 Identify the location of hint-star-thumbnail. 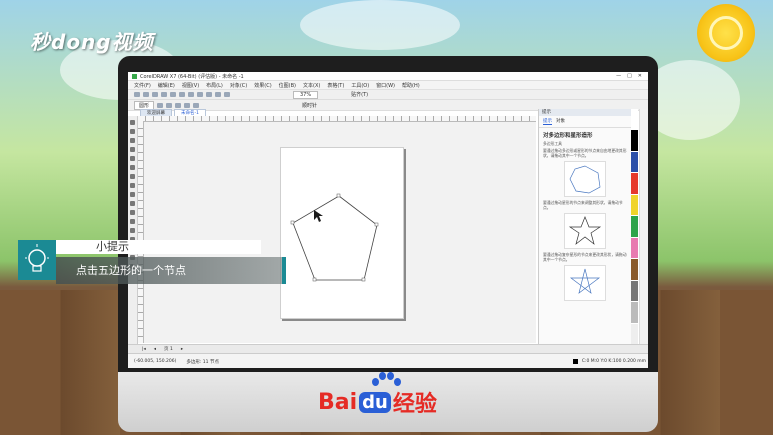
(585, 231).